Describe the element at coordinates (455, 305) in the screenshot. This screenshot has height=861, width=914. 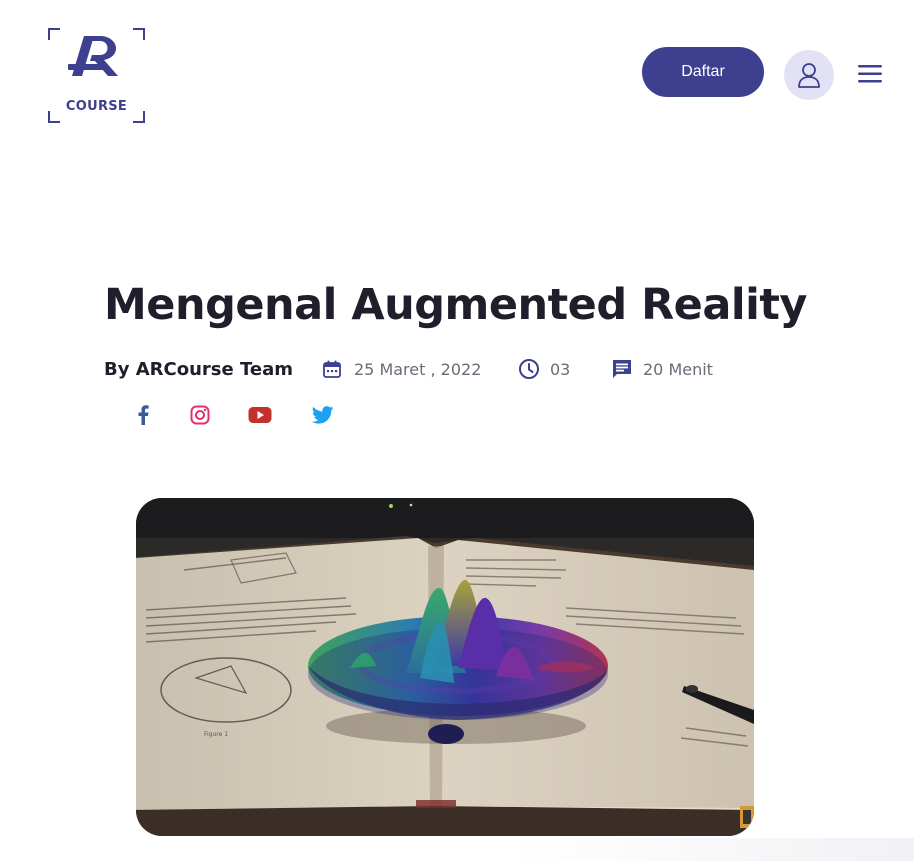
I see `article-title: Mengenal Augmented Reality` at that location.